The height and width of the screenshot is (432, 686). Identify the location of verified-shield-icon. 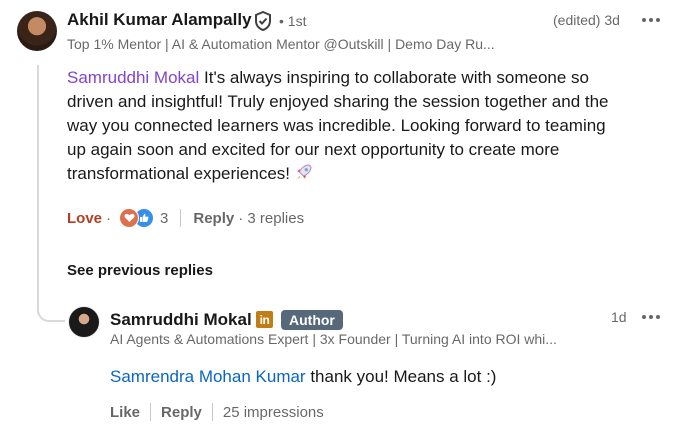
(263, 21).